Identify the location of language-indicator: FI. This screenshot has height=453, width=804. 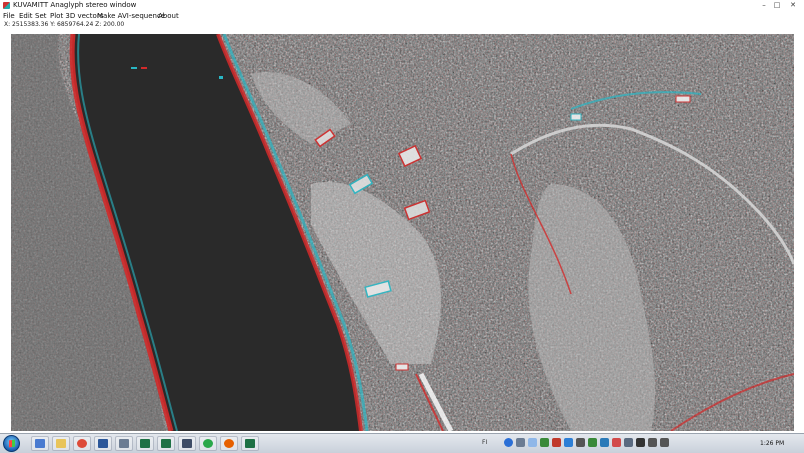
(484, 443).